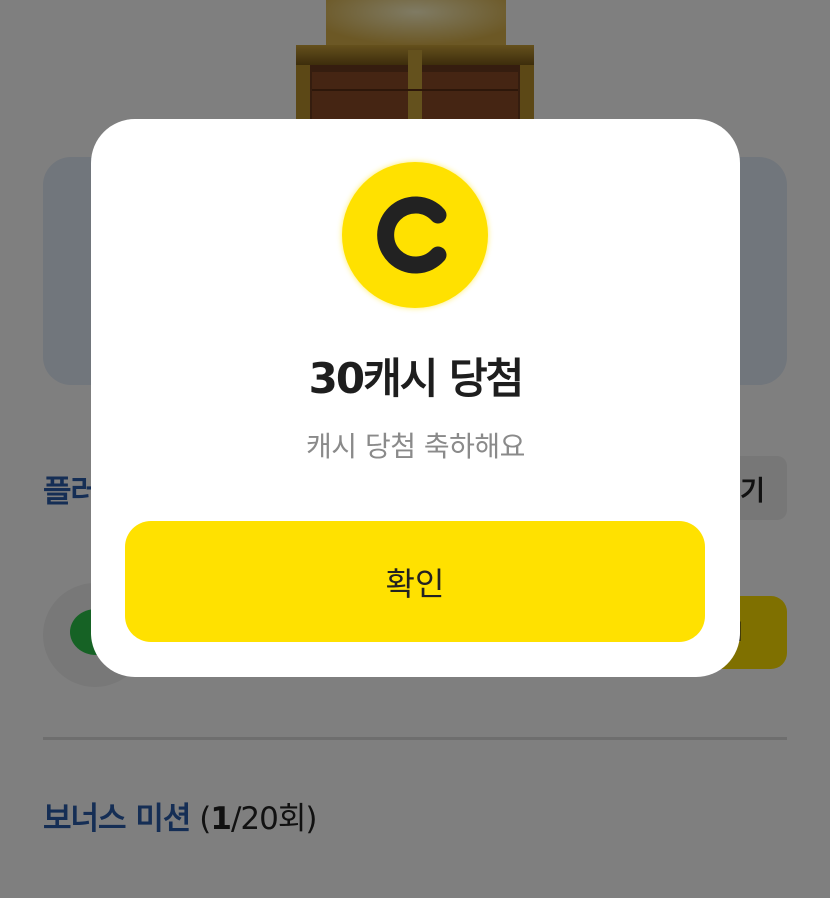  I want to click on confirm-button: 확인, so click(415, 581).